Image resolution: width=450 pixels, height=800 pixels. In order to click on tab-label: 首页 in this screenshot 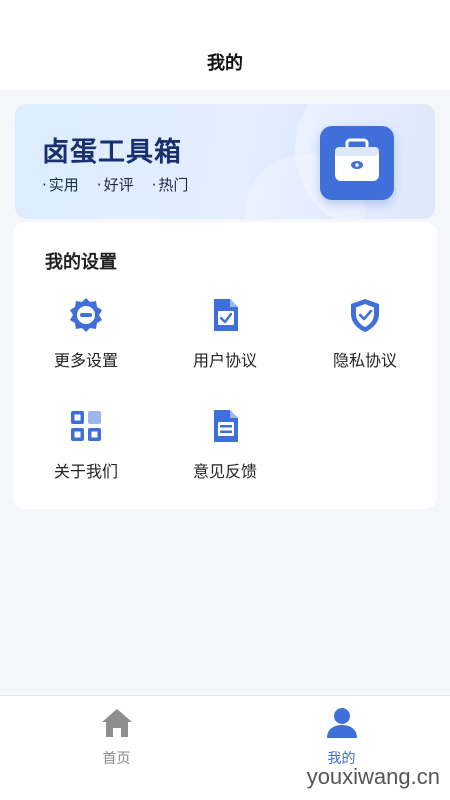, I will do `click(116, 759)`.